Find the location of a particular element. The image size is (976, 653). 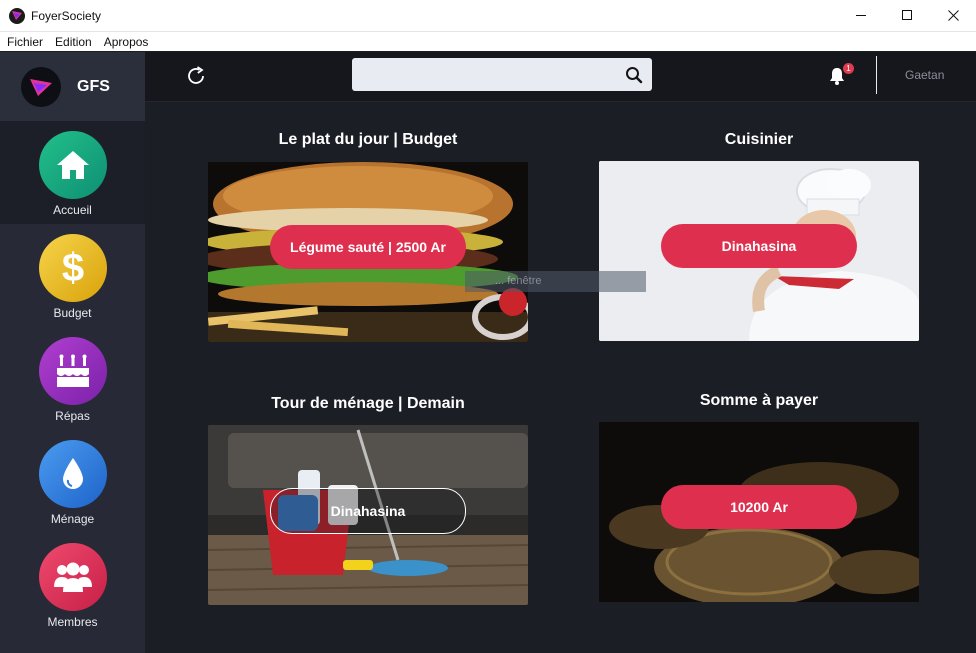

app-logo-icon is located at coordinates (17, 15).